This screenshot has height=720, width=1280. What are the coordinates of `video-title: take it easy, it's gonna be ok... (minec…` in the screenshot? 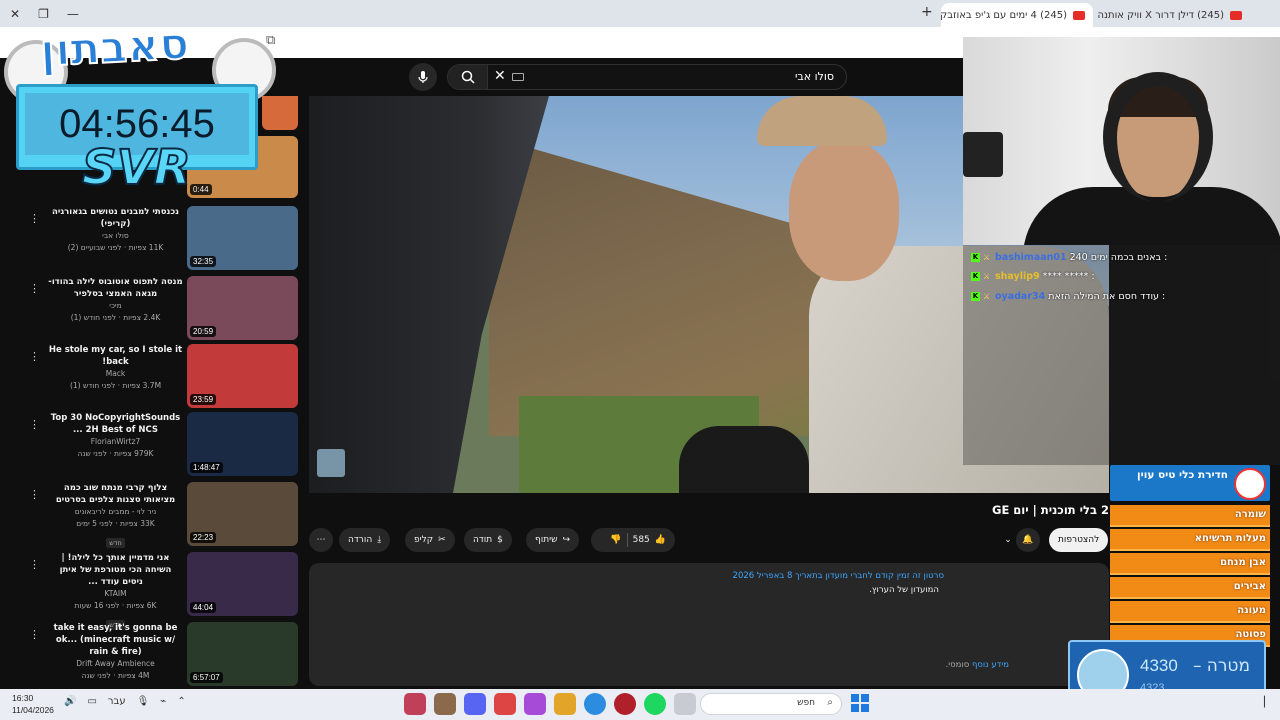 It's located at (115, 640).